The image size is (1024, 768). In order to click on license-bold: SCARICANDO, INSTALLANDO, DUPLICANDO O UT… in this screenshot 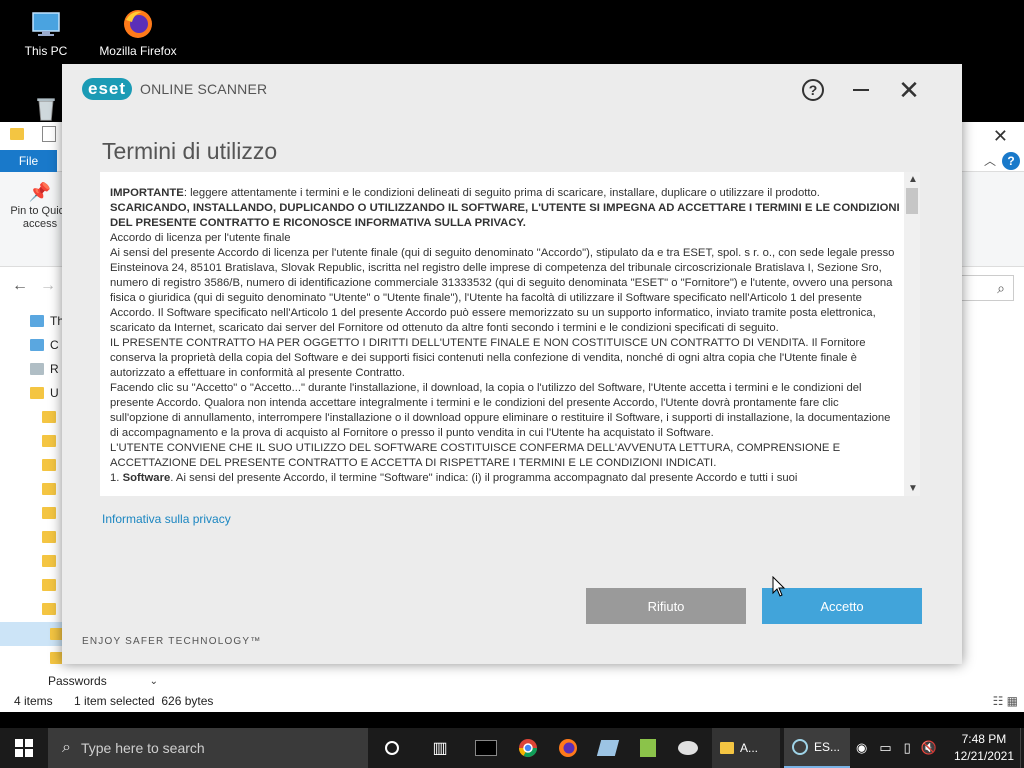, I will do `click(505, 215)`.